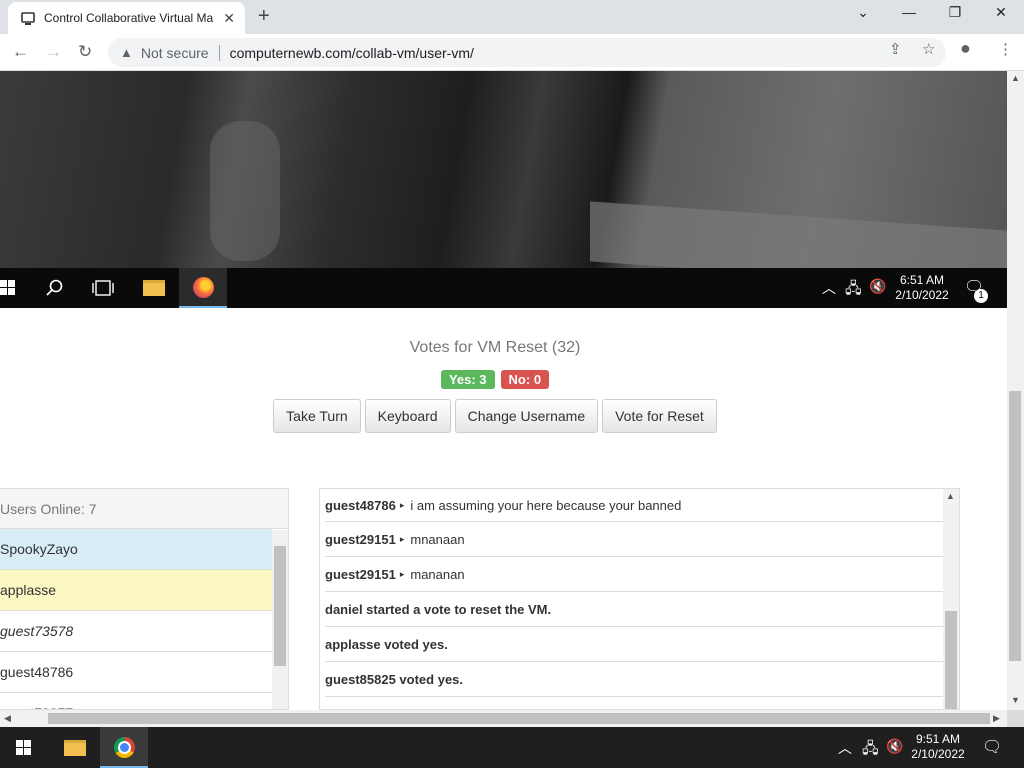 Image resolution: width=1024 pixels, height=768 pixels. What do you see at coordinates (245, 191) in the screenshot?
I see `vm-desktop-wallpaper` at bounding box center [245, 191].